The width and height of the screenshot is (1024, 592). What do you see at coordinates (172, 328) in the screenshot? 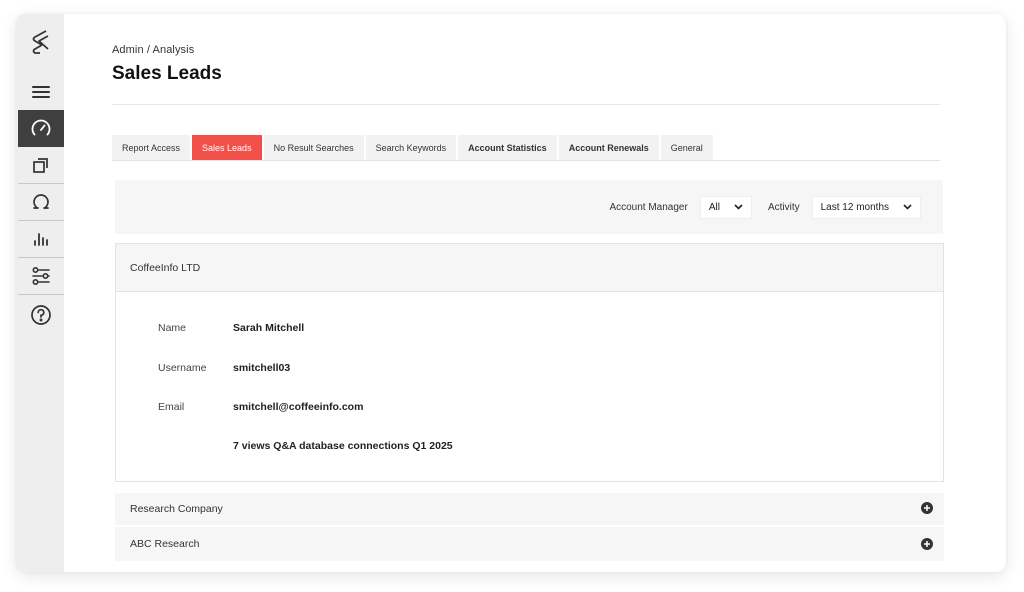
I see `name-label: Name` at bounding box center [172, 328].